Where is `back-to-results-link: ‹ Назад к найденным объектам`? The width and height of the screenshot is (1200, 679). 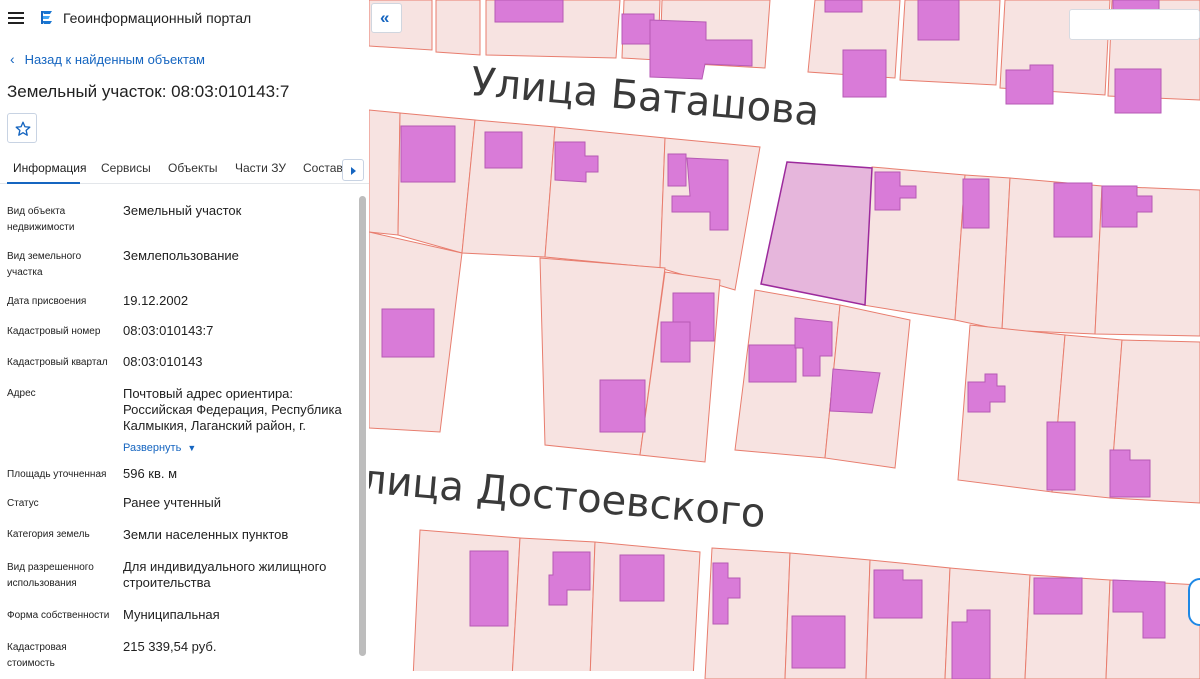
back-to-results-link: ‹ Назад к найденным объектам is located at coordinates (107, 59).